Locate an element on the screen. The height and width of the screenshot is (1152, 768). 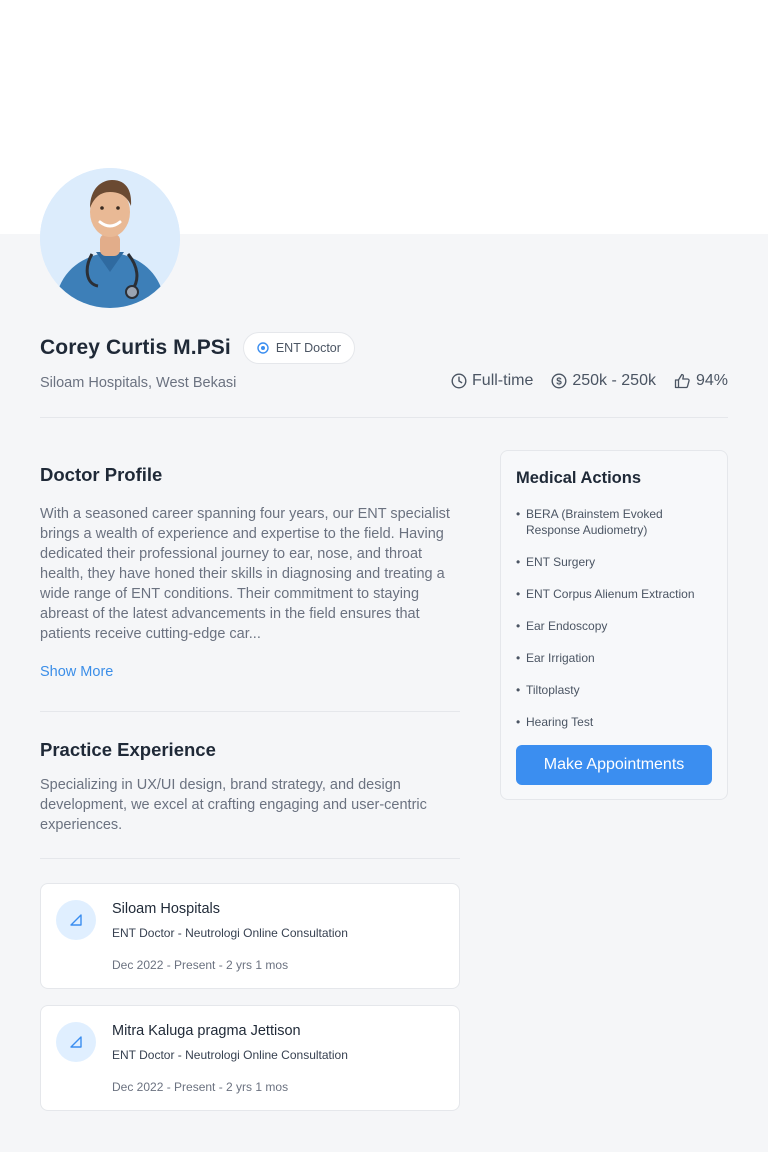
fee-stat: $ 250k - 250k is located at coordinates (603, 381).